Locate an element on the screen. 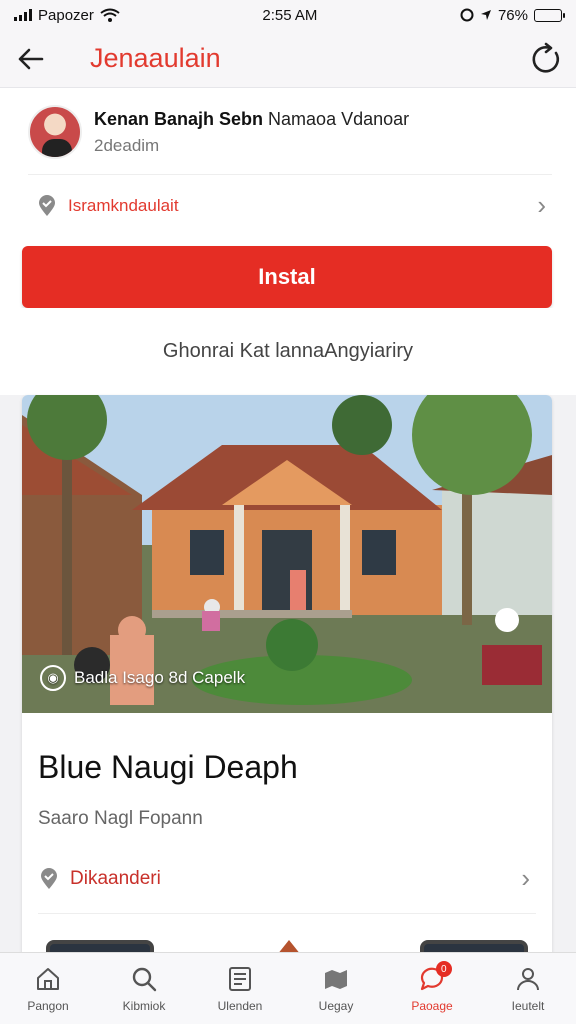 The height and width of the screenshot is (1024, 576). post-subtitle: Saaro Nagl Fopann is located at coordinates (120, 818).